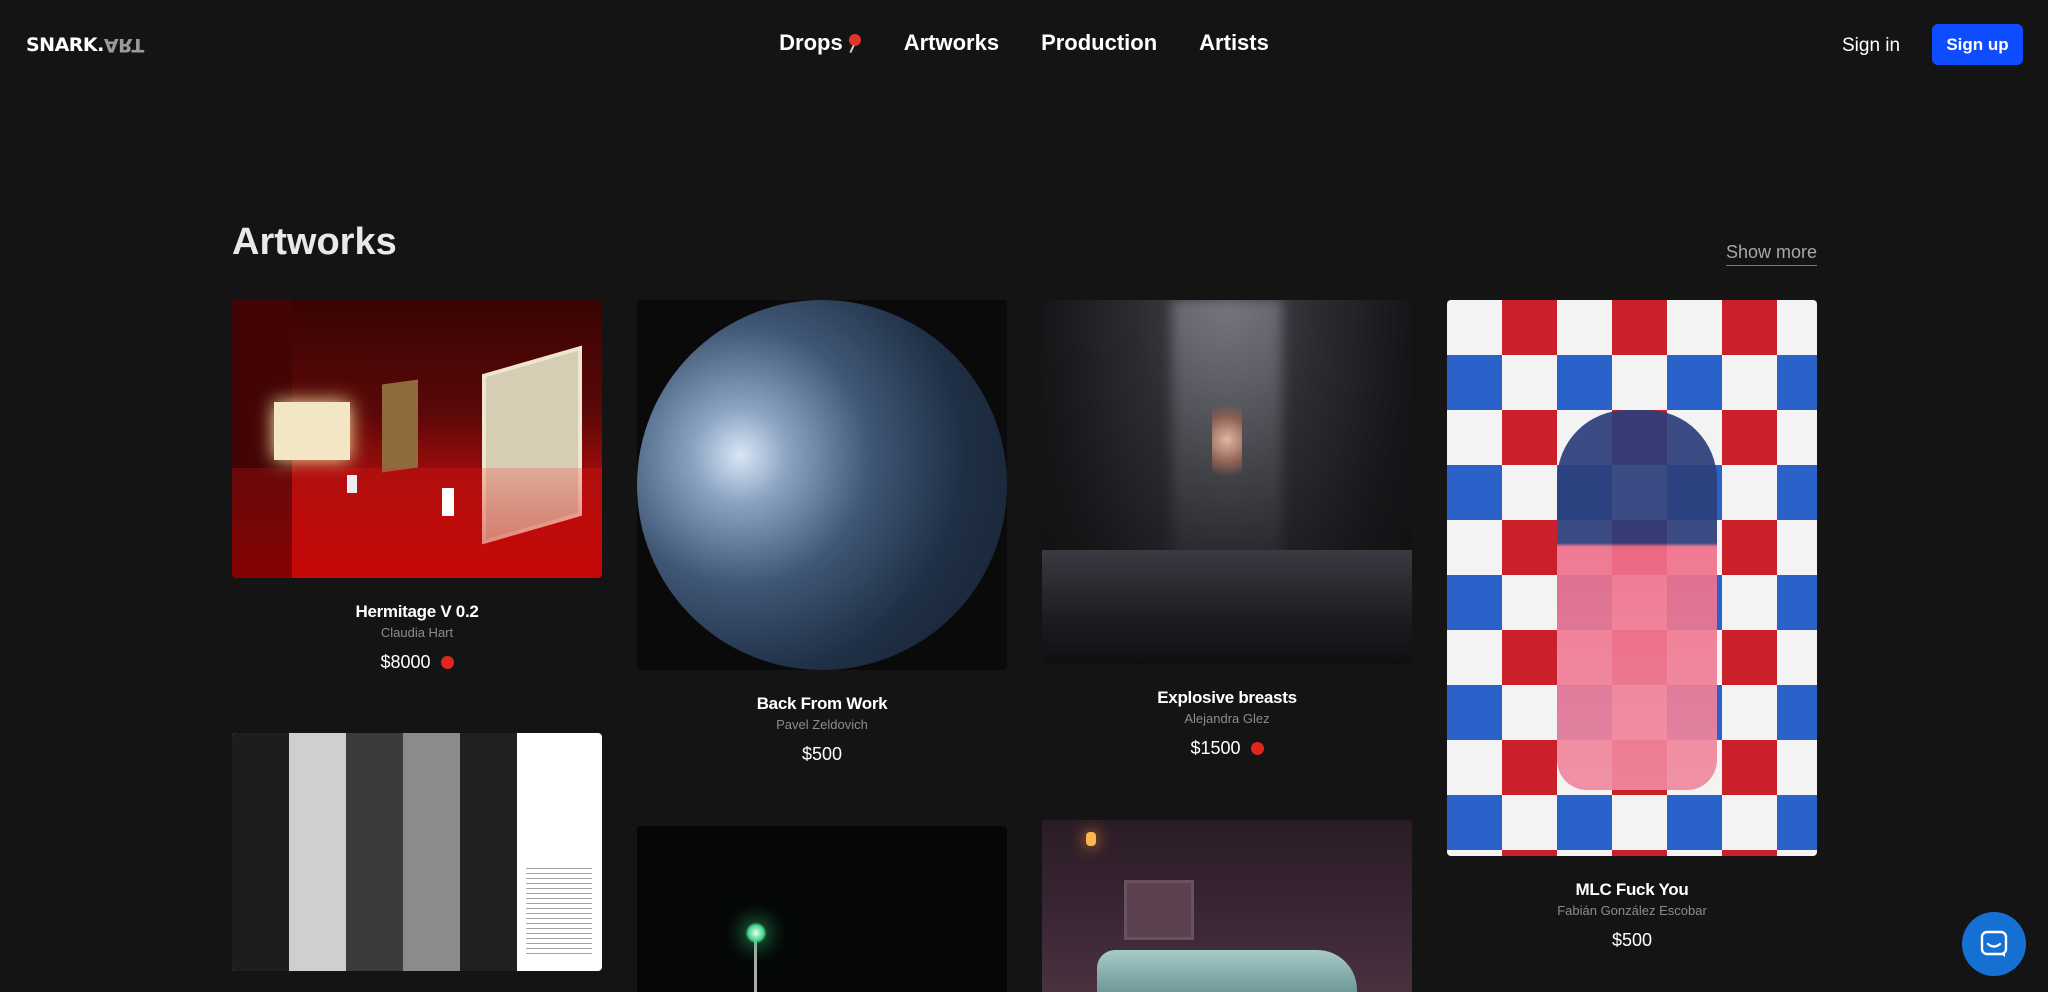 The height and width of the screenshot is (992, 2048). I want to click on artwork-price-row: $1500, so click(1227, 748).